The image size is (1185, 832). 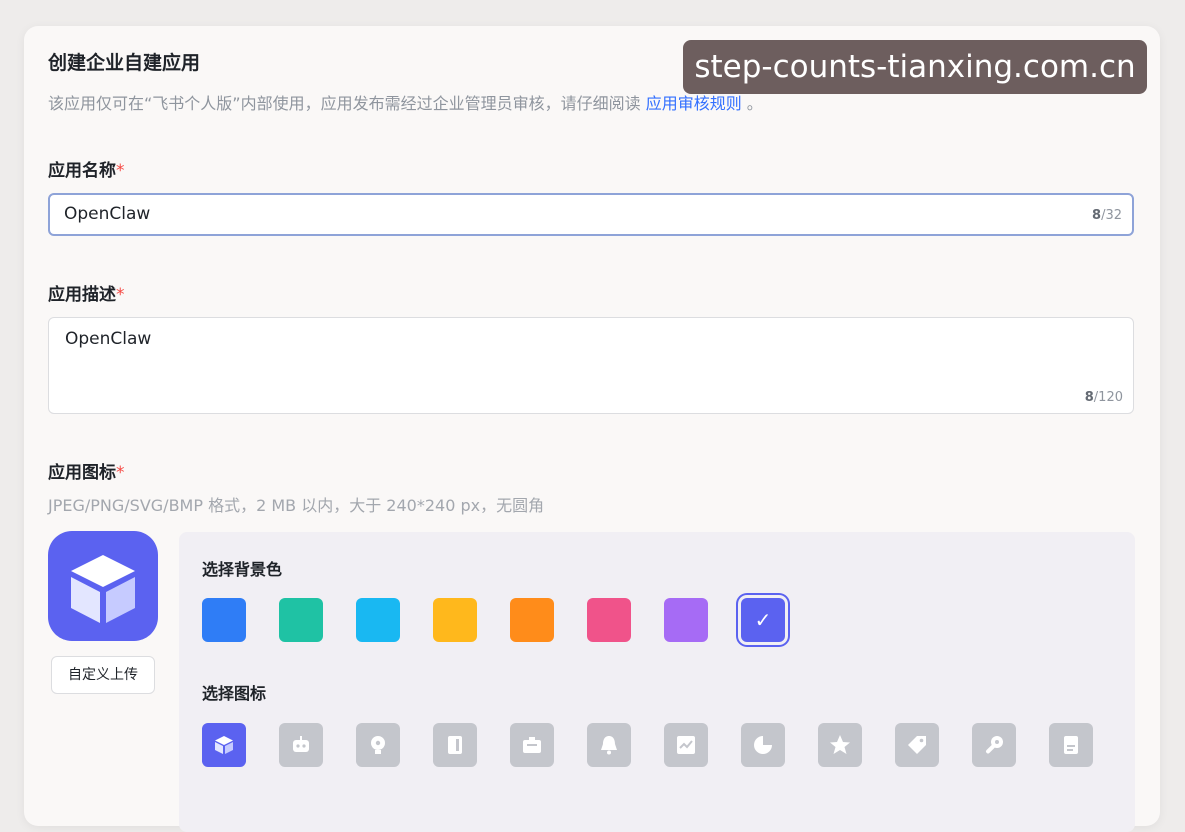 What do you see at coordinates (1089, 397) in the screenshot?
I see `app-desc-count: 8` at bounding box center [1089, 397].